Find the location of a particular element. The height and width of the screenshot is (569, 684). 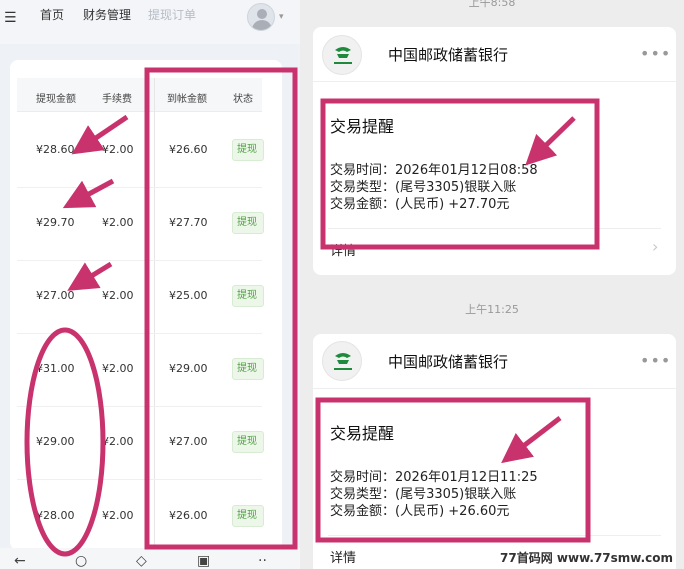

message-timestamp: 上午11:25 is located at coordinates (492, 309).